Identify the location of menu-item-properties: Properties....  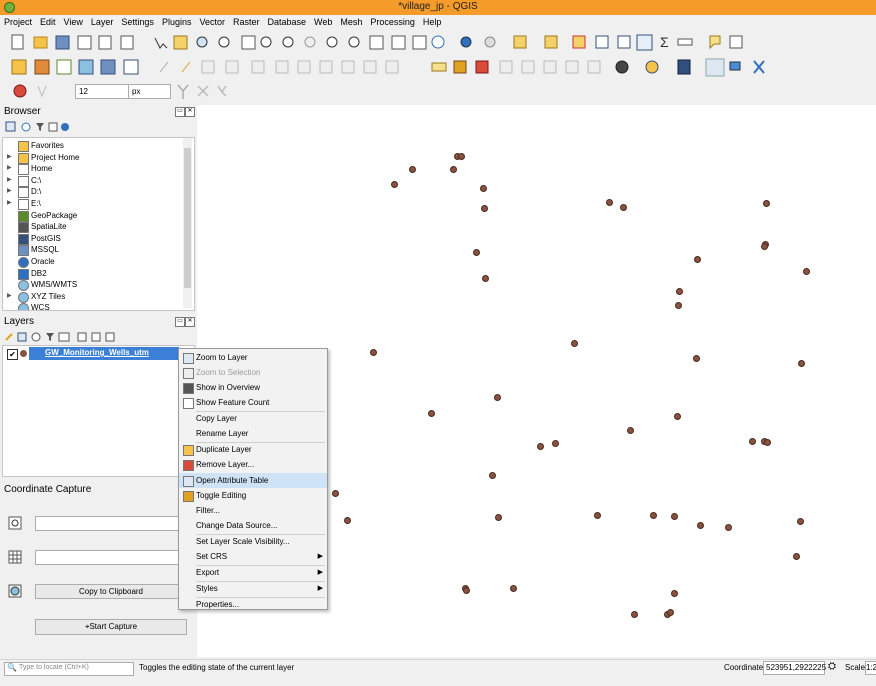
(253, 604).